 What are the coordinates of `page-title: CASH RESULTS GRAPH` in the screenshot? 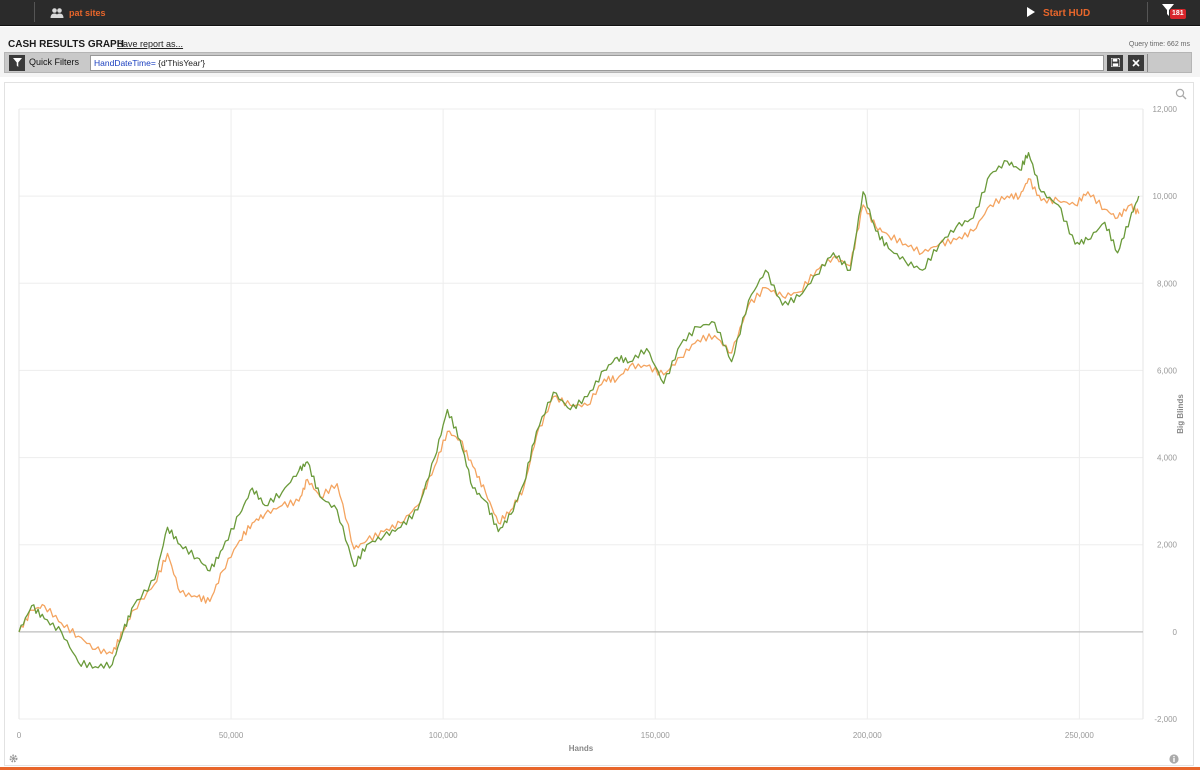 It's located at (66, 44).